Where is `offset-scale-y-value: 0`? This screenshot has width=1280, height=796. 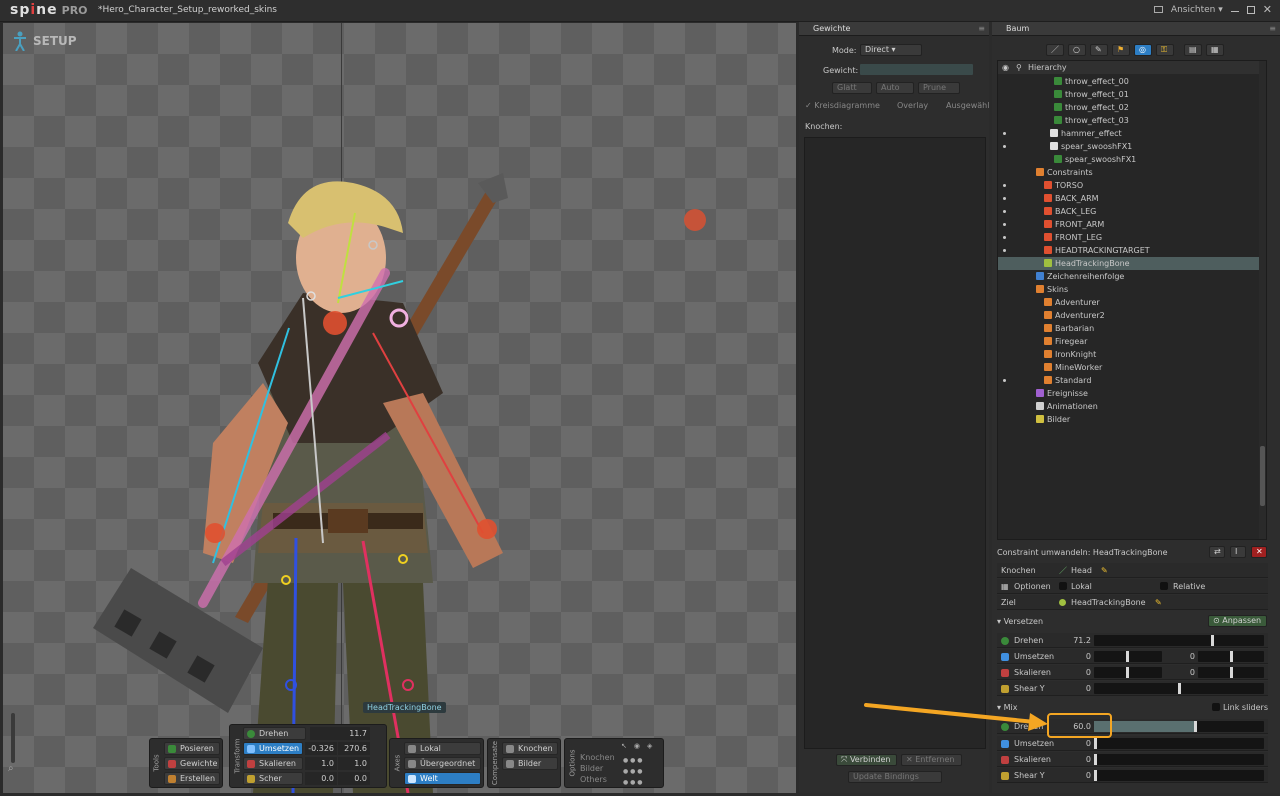 offset-scale-y-value: 0 is located at coordinates (1180, 672).